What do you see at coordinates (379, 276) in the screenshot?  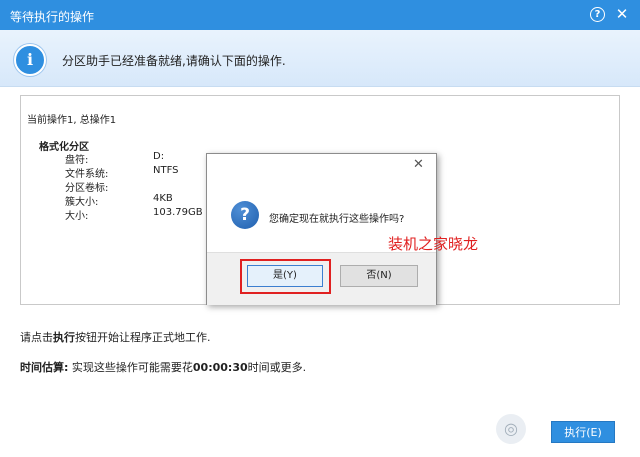 I see `no-button: 否(N)` at bounding box center [379, 276].